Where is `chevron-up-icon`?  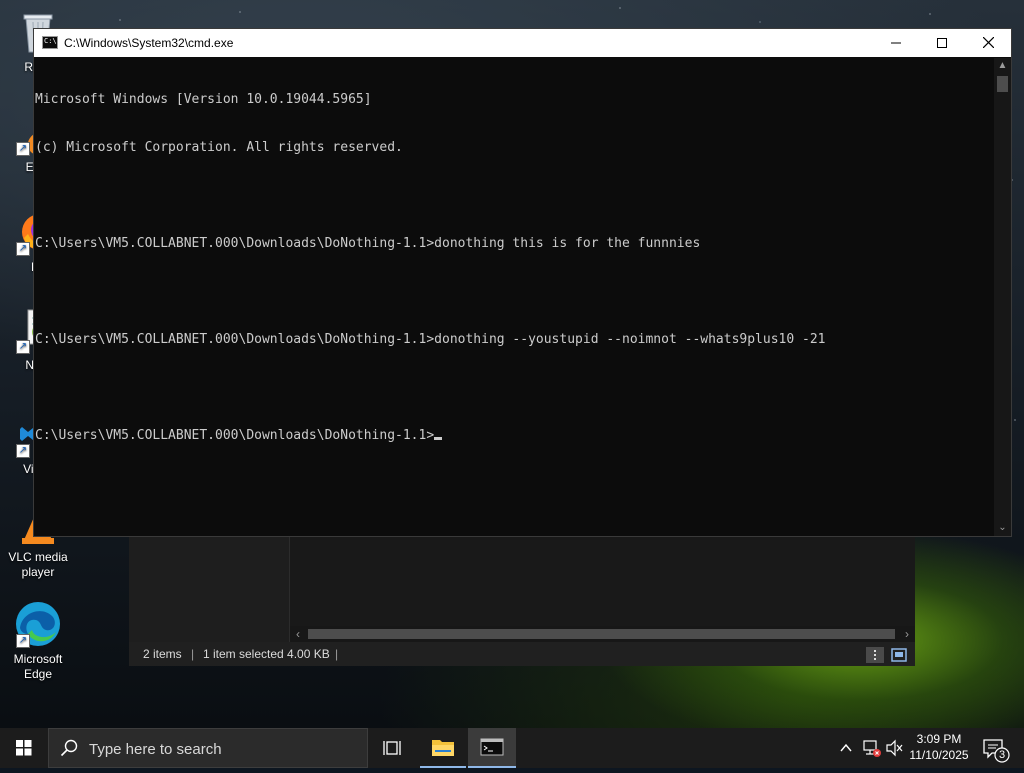 chevron-up-icon is located at coordinates (846, 747).